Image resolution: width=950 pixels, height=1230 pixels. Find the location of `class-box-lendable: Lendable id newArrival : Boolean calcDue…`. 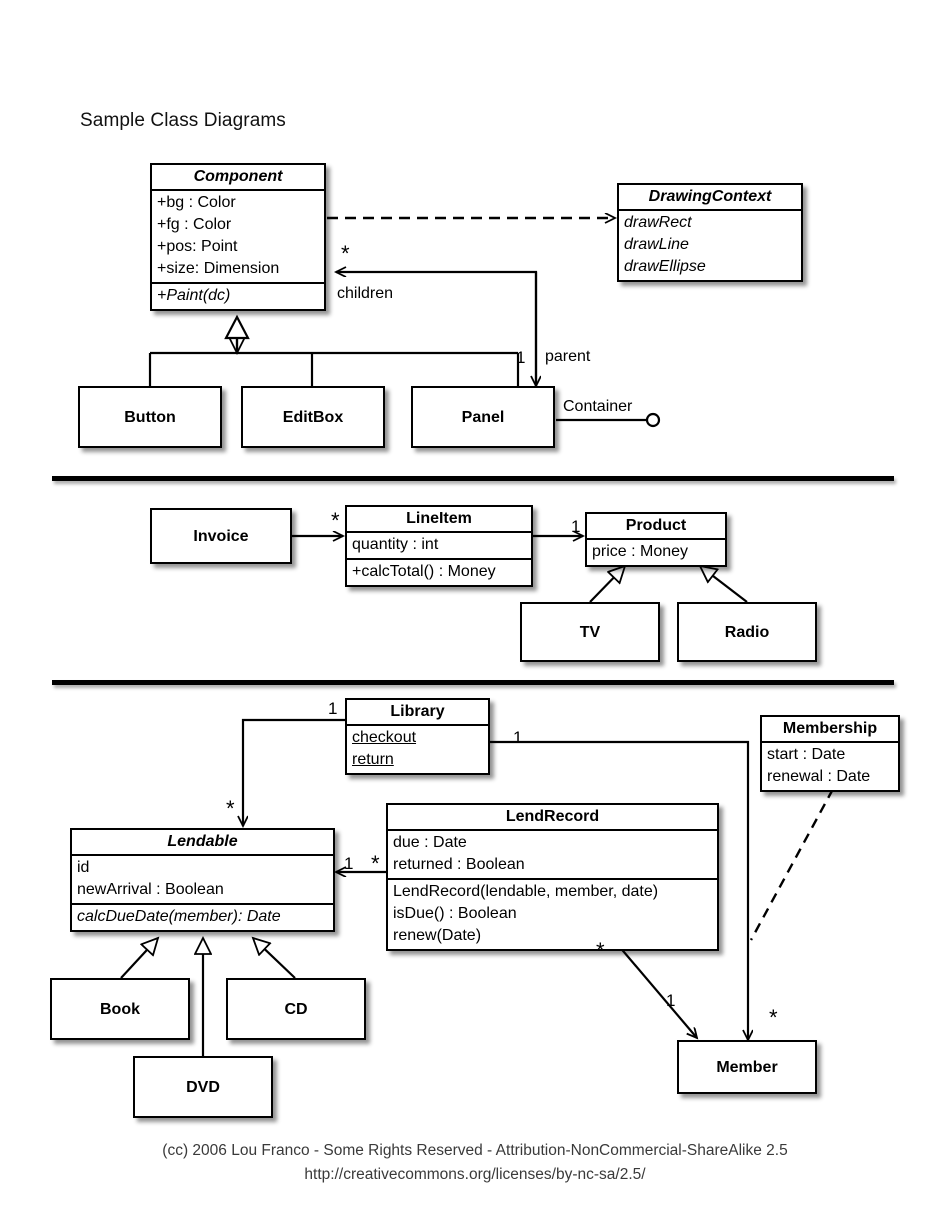

class-box-lendable: Lendable id newArrival : Boolean calcDue… is located at coordinates (202, 880).